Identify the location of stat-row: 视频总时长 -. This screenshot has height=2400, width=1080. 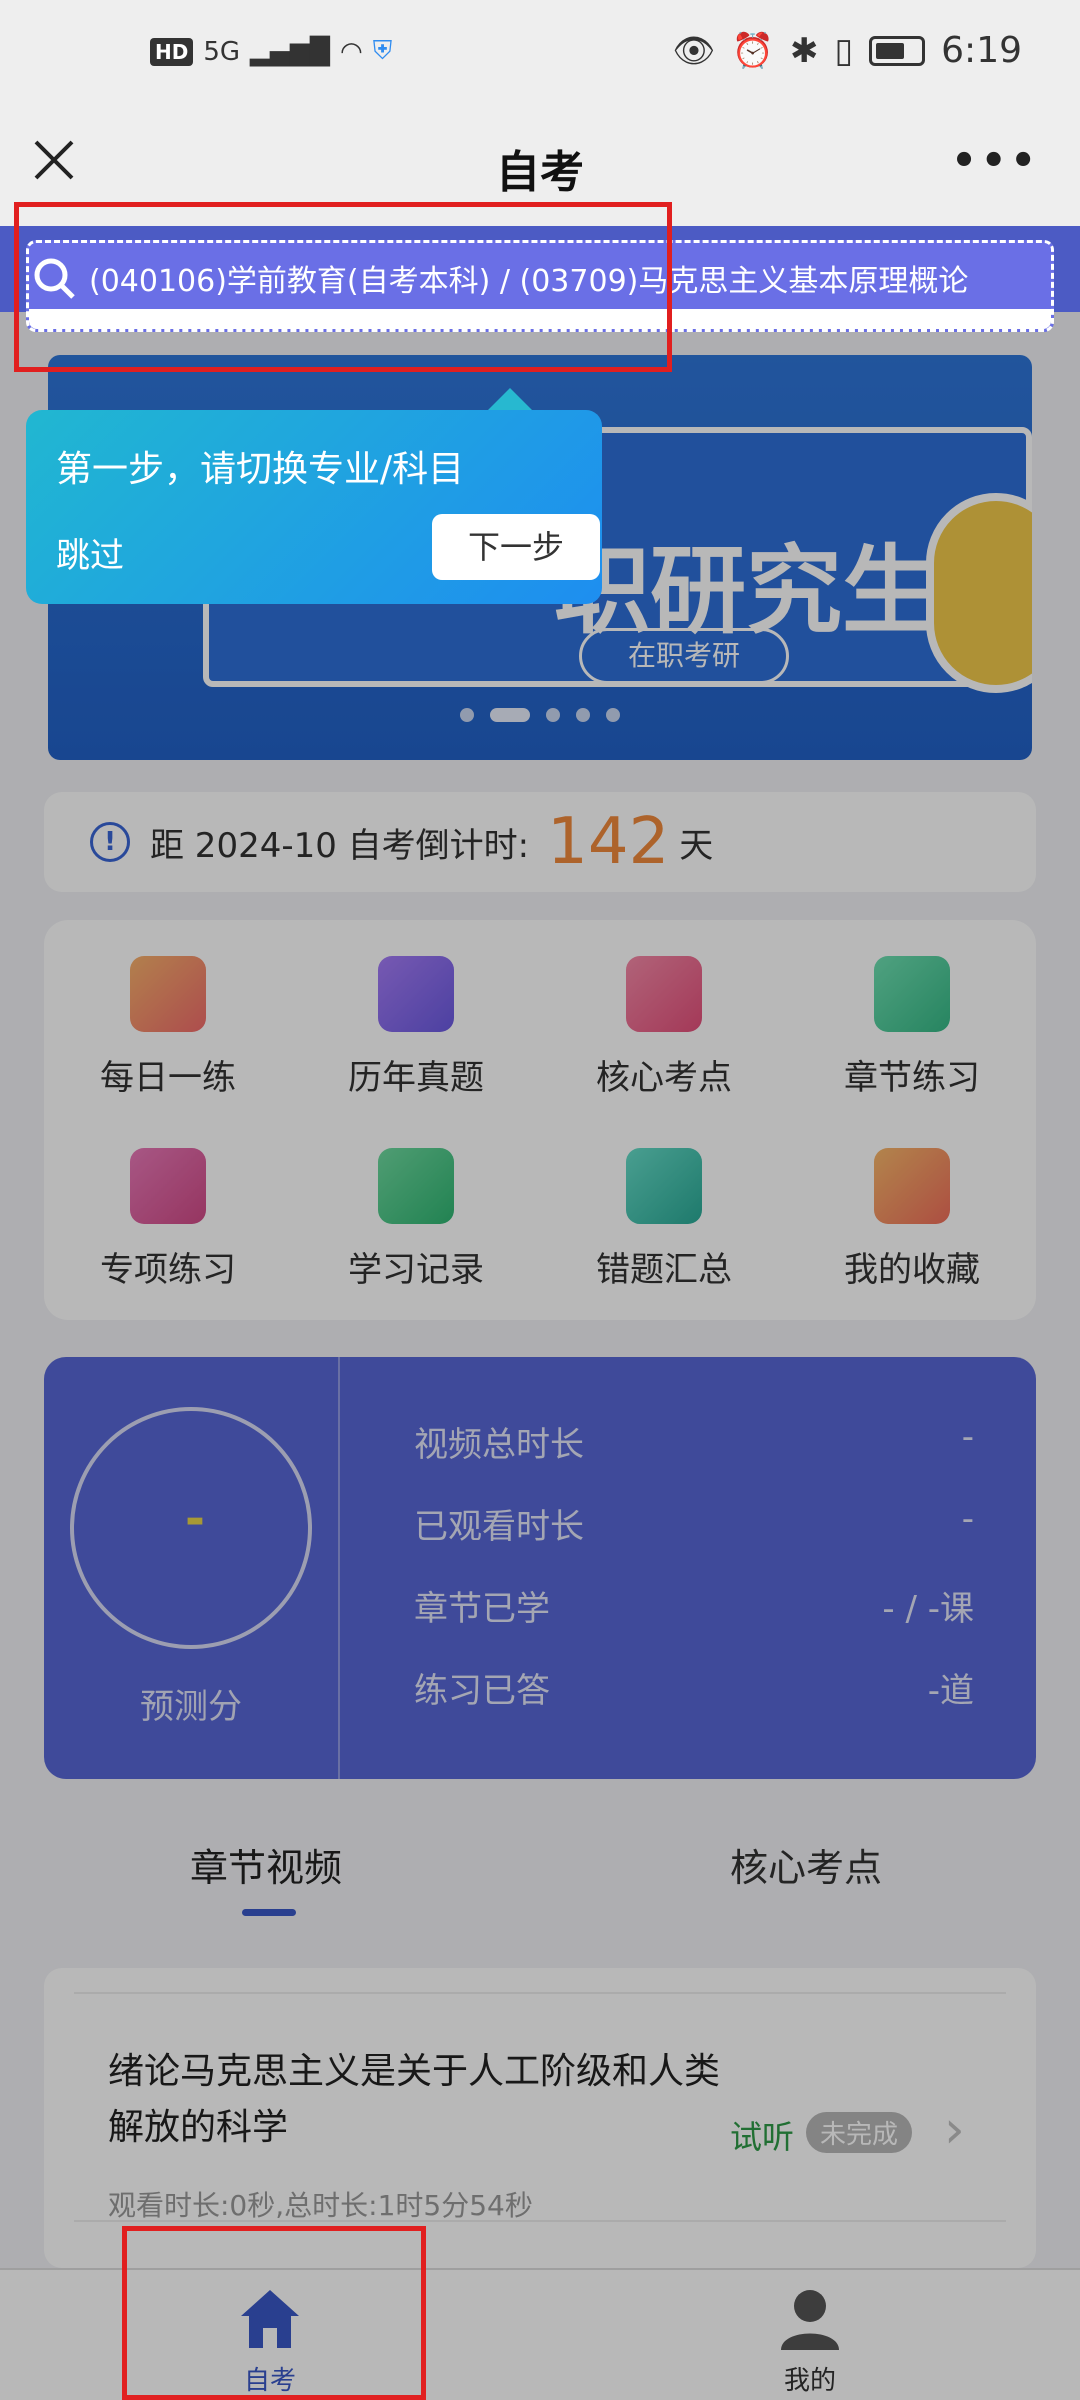
(694, 1441).